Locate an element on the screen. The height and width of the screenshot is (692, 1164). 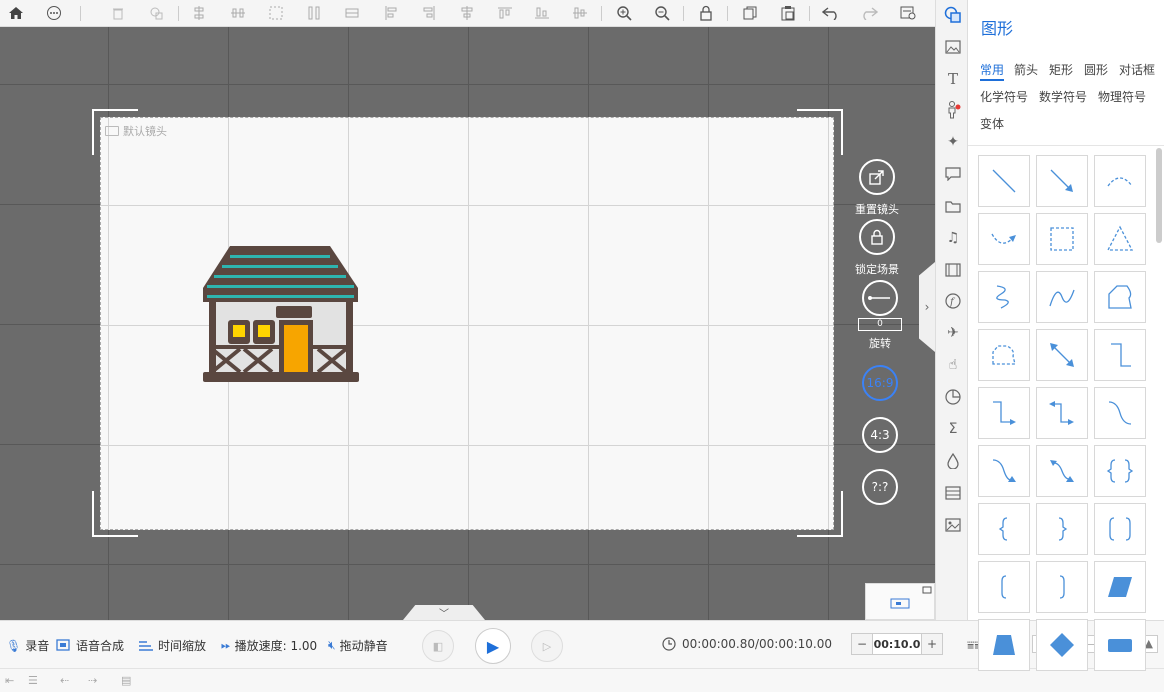
shape-s-curve is located at coordinates (1120, 413).